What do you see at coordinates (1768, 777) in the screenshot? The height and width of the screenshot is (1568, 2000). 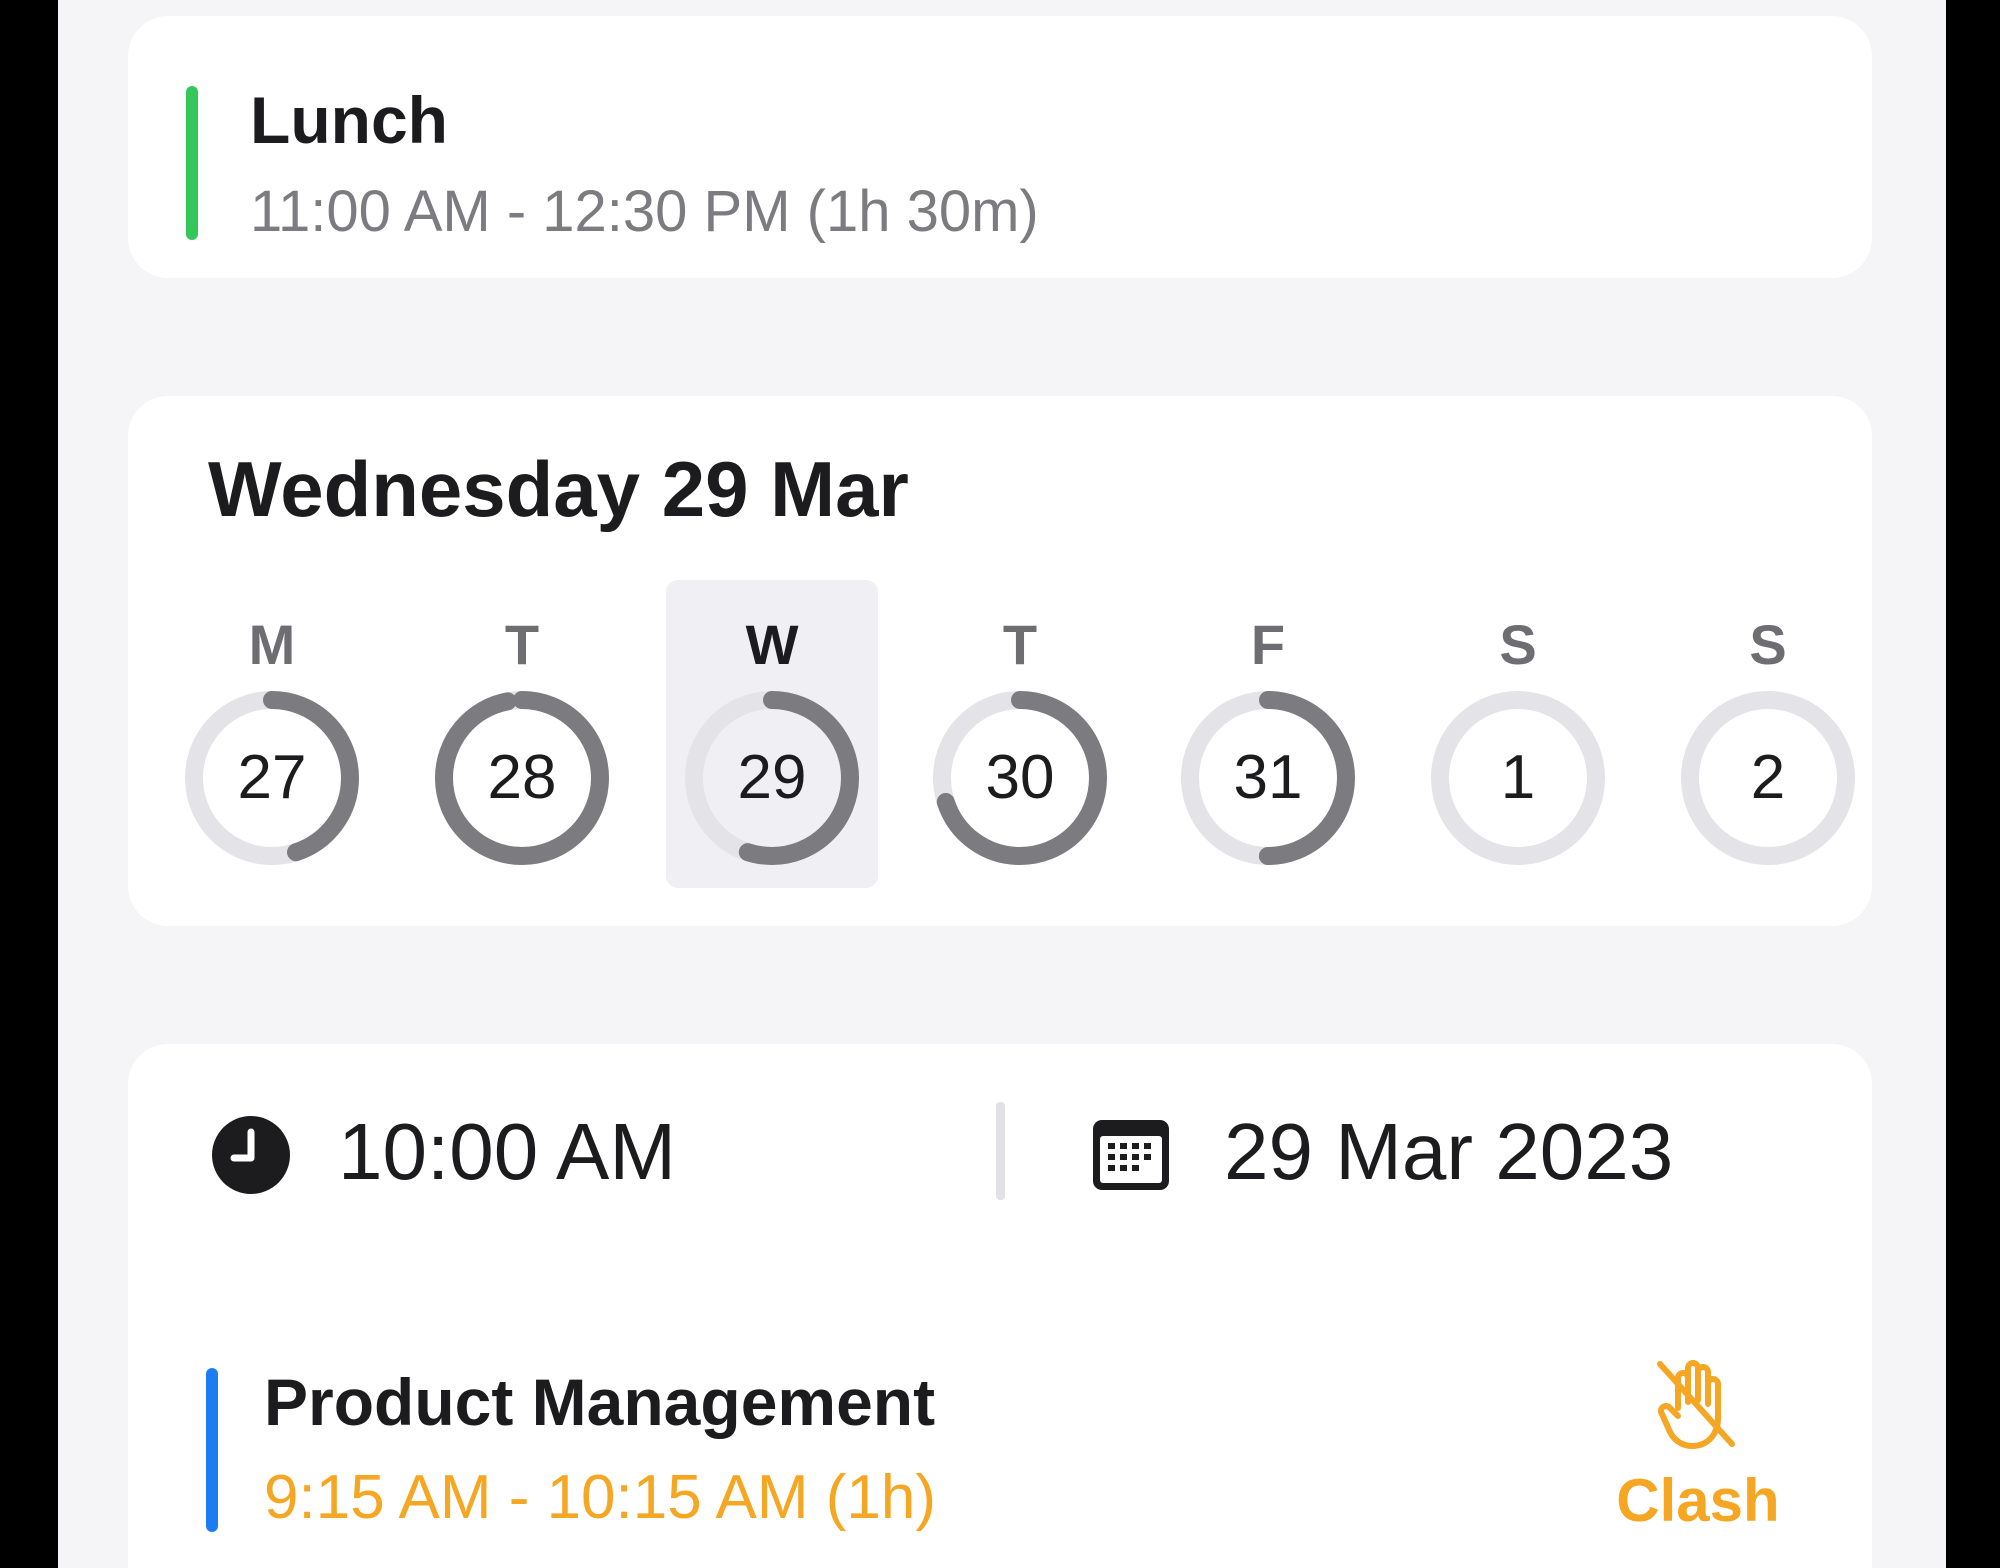 I see `day-number: 2` at bounding box center [1768, 777].